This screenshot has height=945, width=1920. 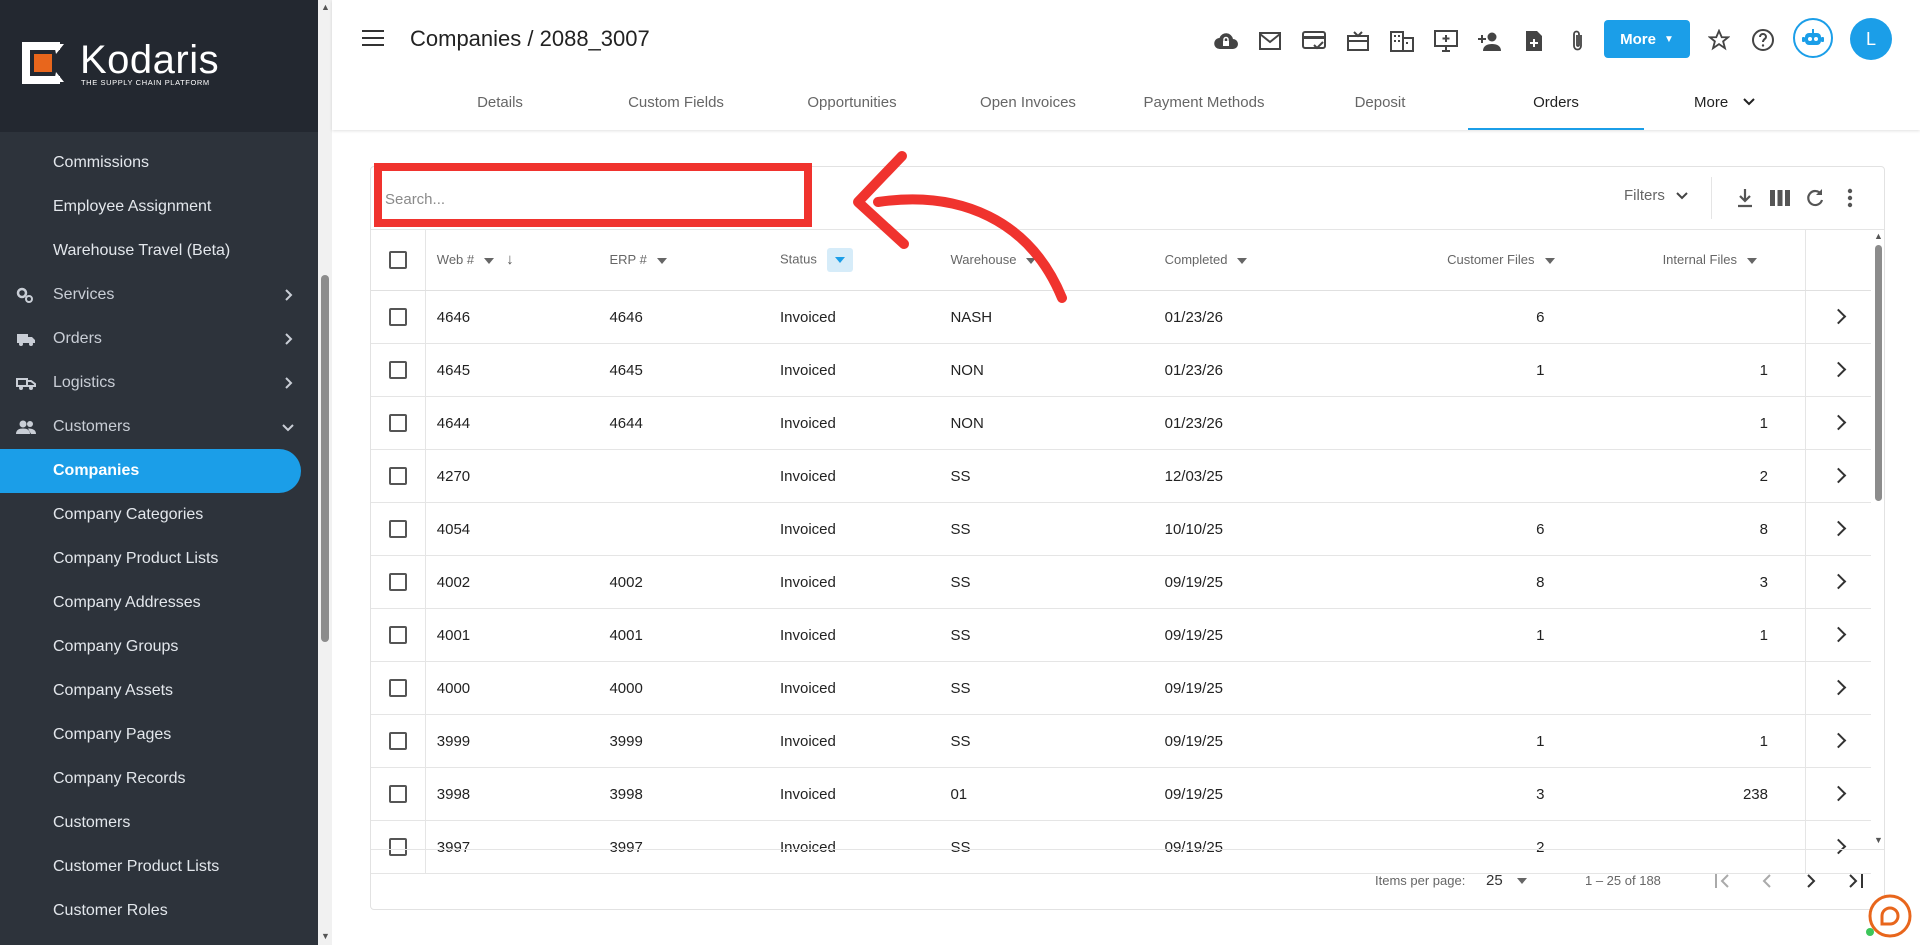 I want to click on table-row: 4002 4002 Invoiced SS 09/19/25 8 3, so click(x=1121, y=582).